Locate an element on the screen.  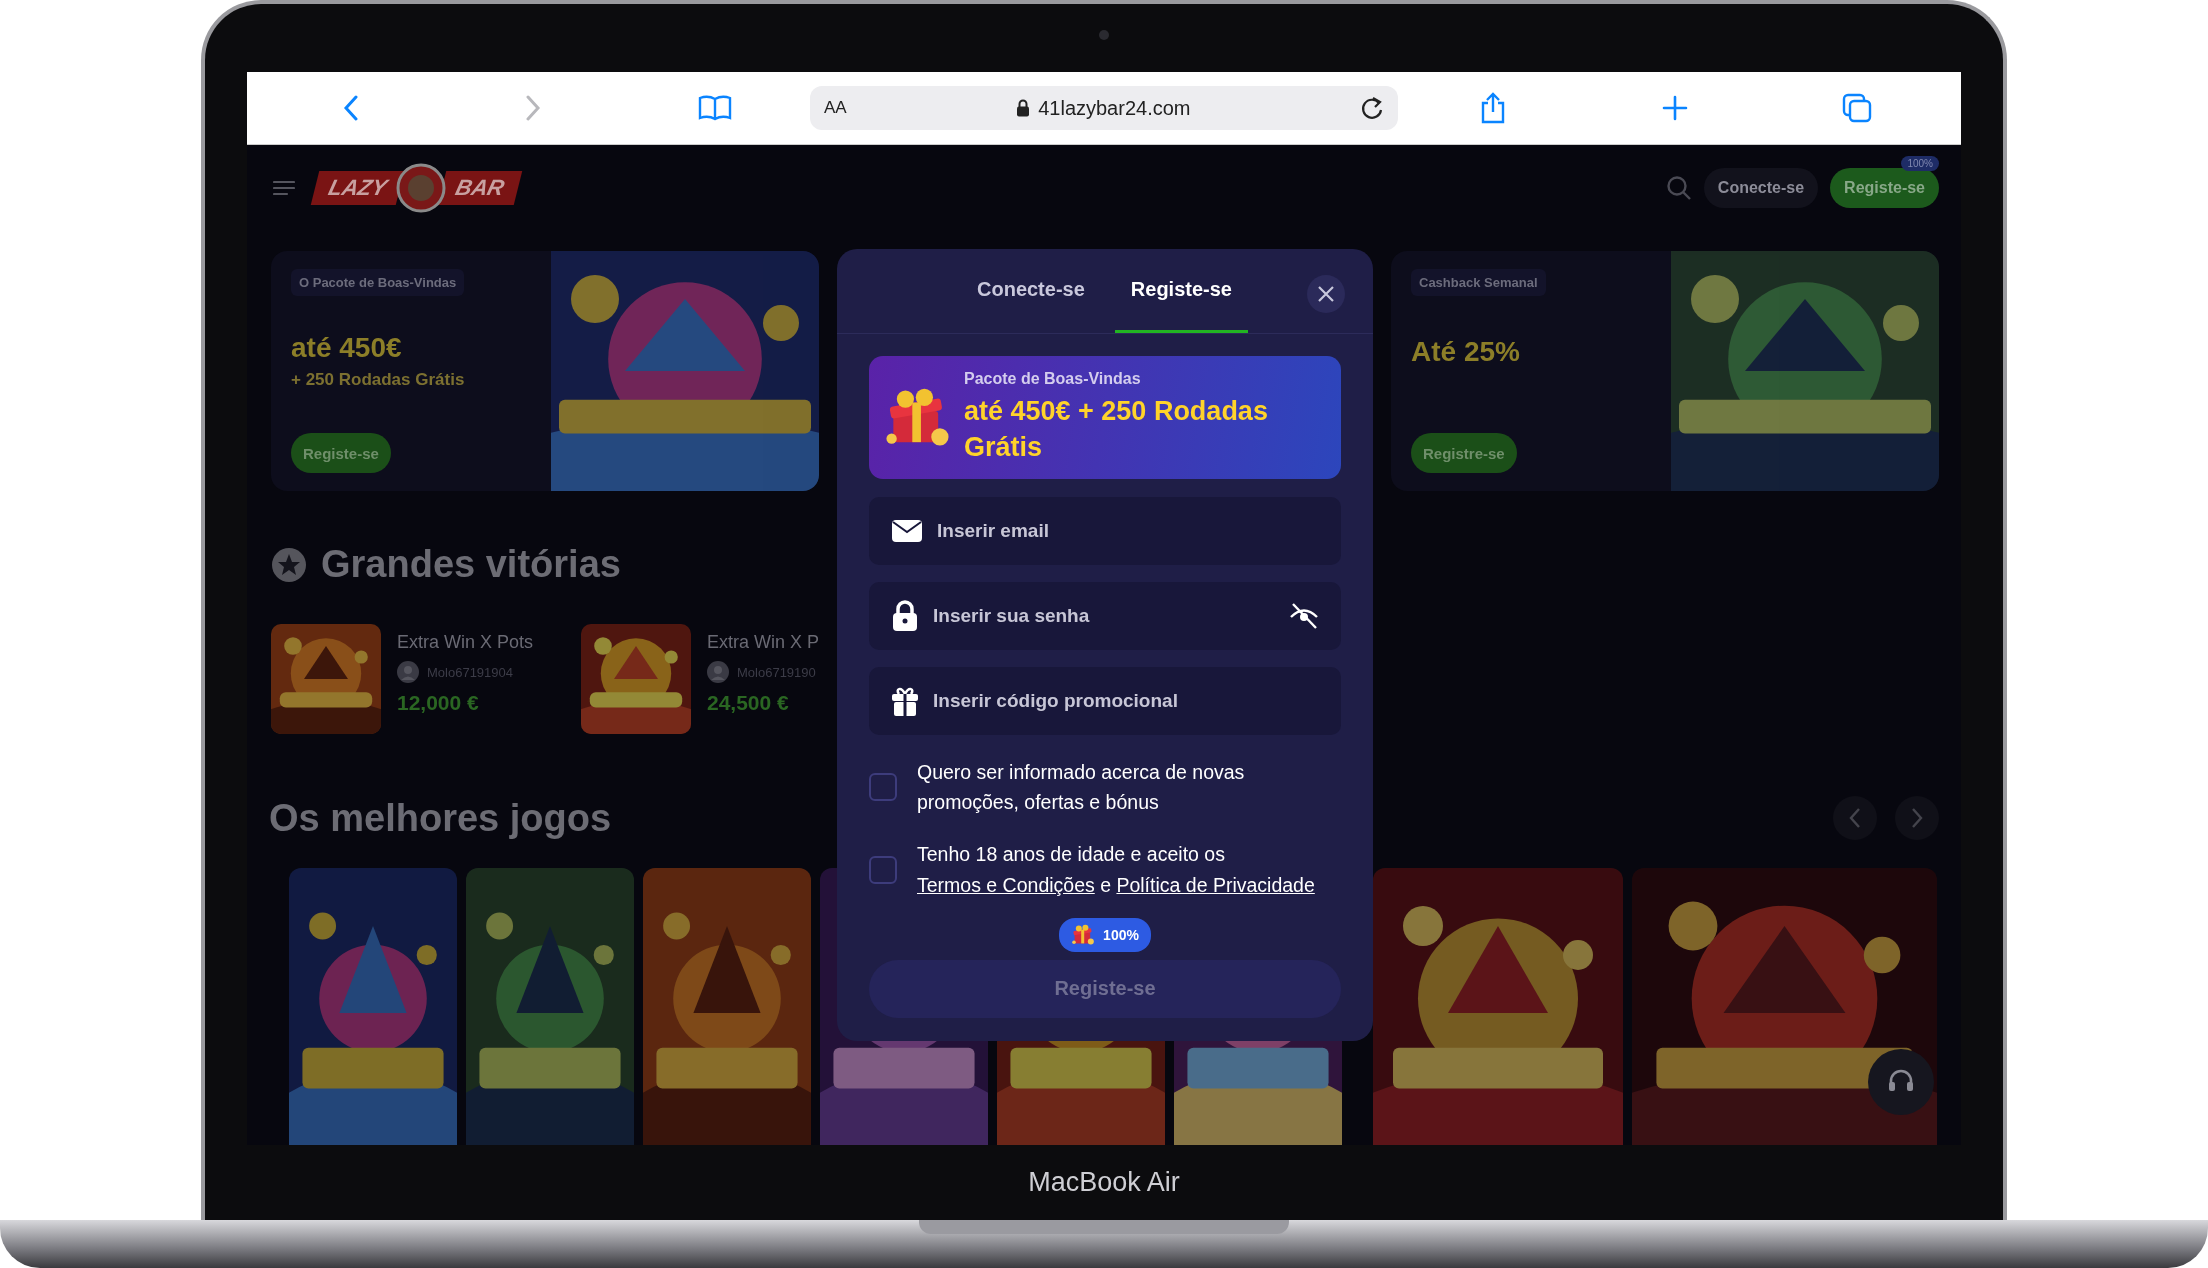
link: Política de Privacidade is located at coordinates (1215, 884).